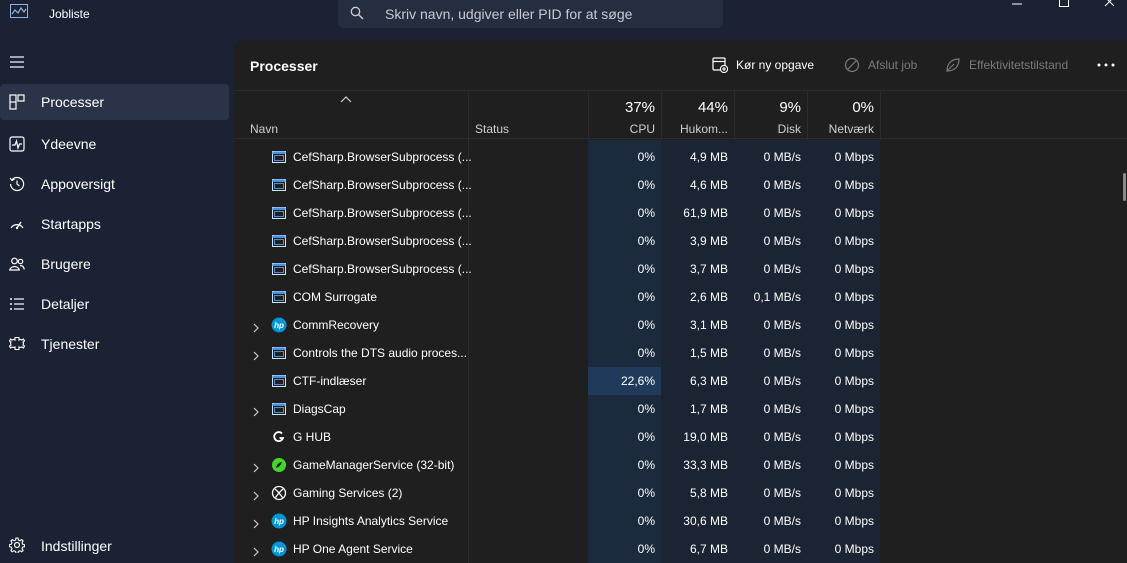 Image resolution: width=1127 pixels, height=563 pixels. Describe the element at coordinates (1017, 7) in the screenshot. I see `minimize-button` at that location.